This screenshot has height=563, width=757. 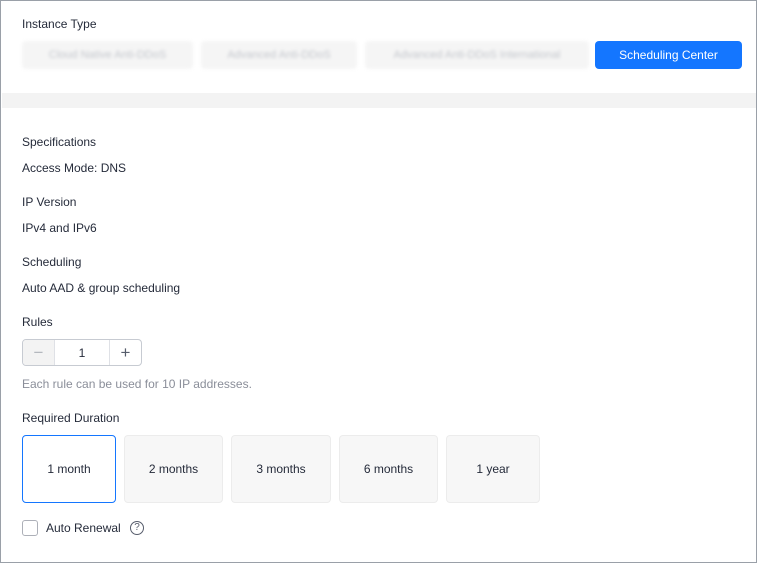 What do you see at coordinates (173, 469) in the screenshot?
I see `duration-option-2-months: 2 months` at bounding box center [173, 469].